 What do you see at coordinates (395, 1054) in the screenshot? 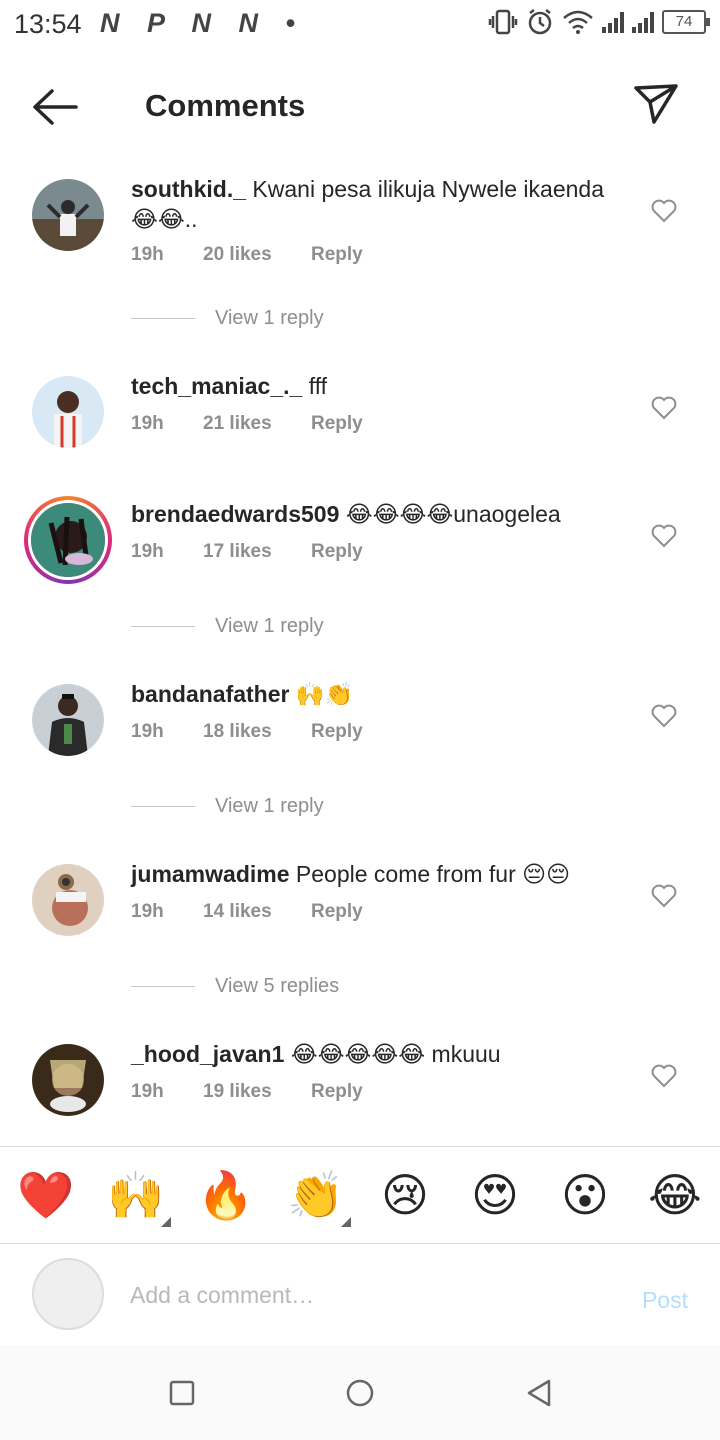
I see `comment-body: 😂😂😂😂😂 mkuuu` at bounding box center [395, 1054].